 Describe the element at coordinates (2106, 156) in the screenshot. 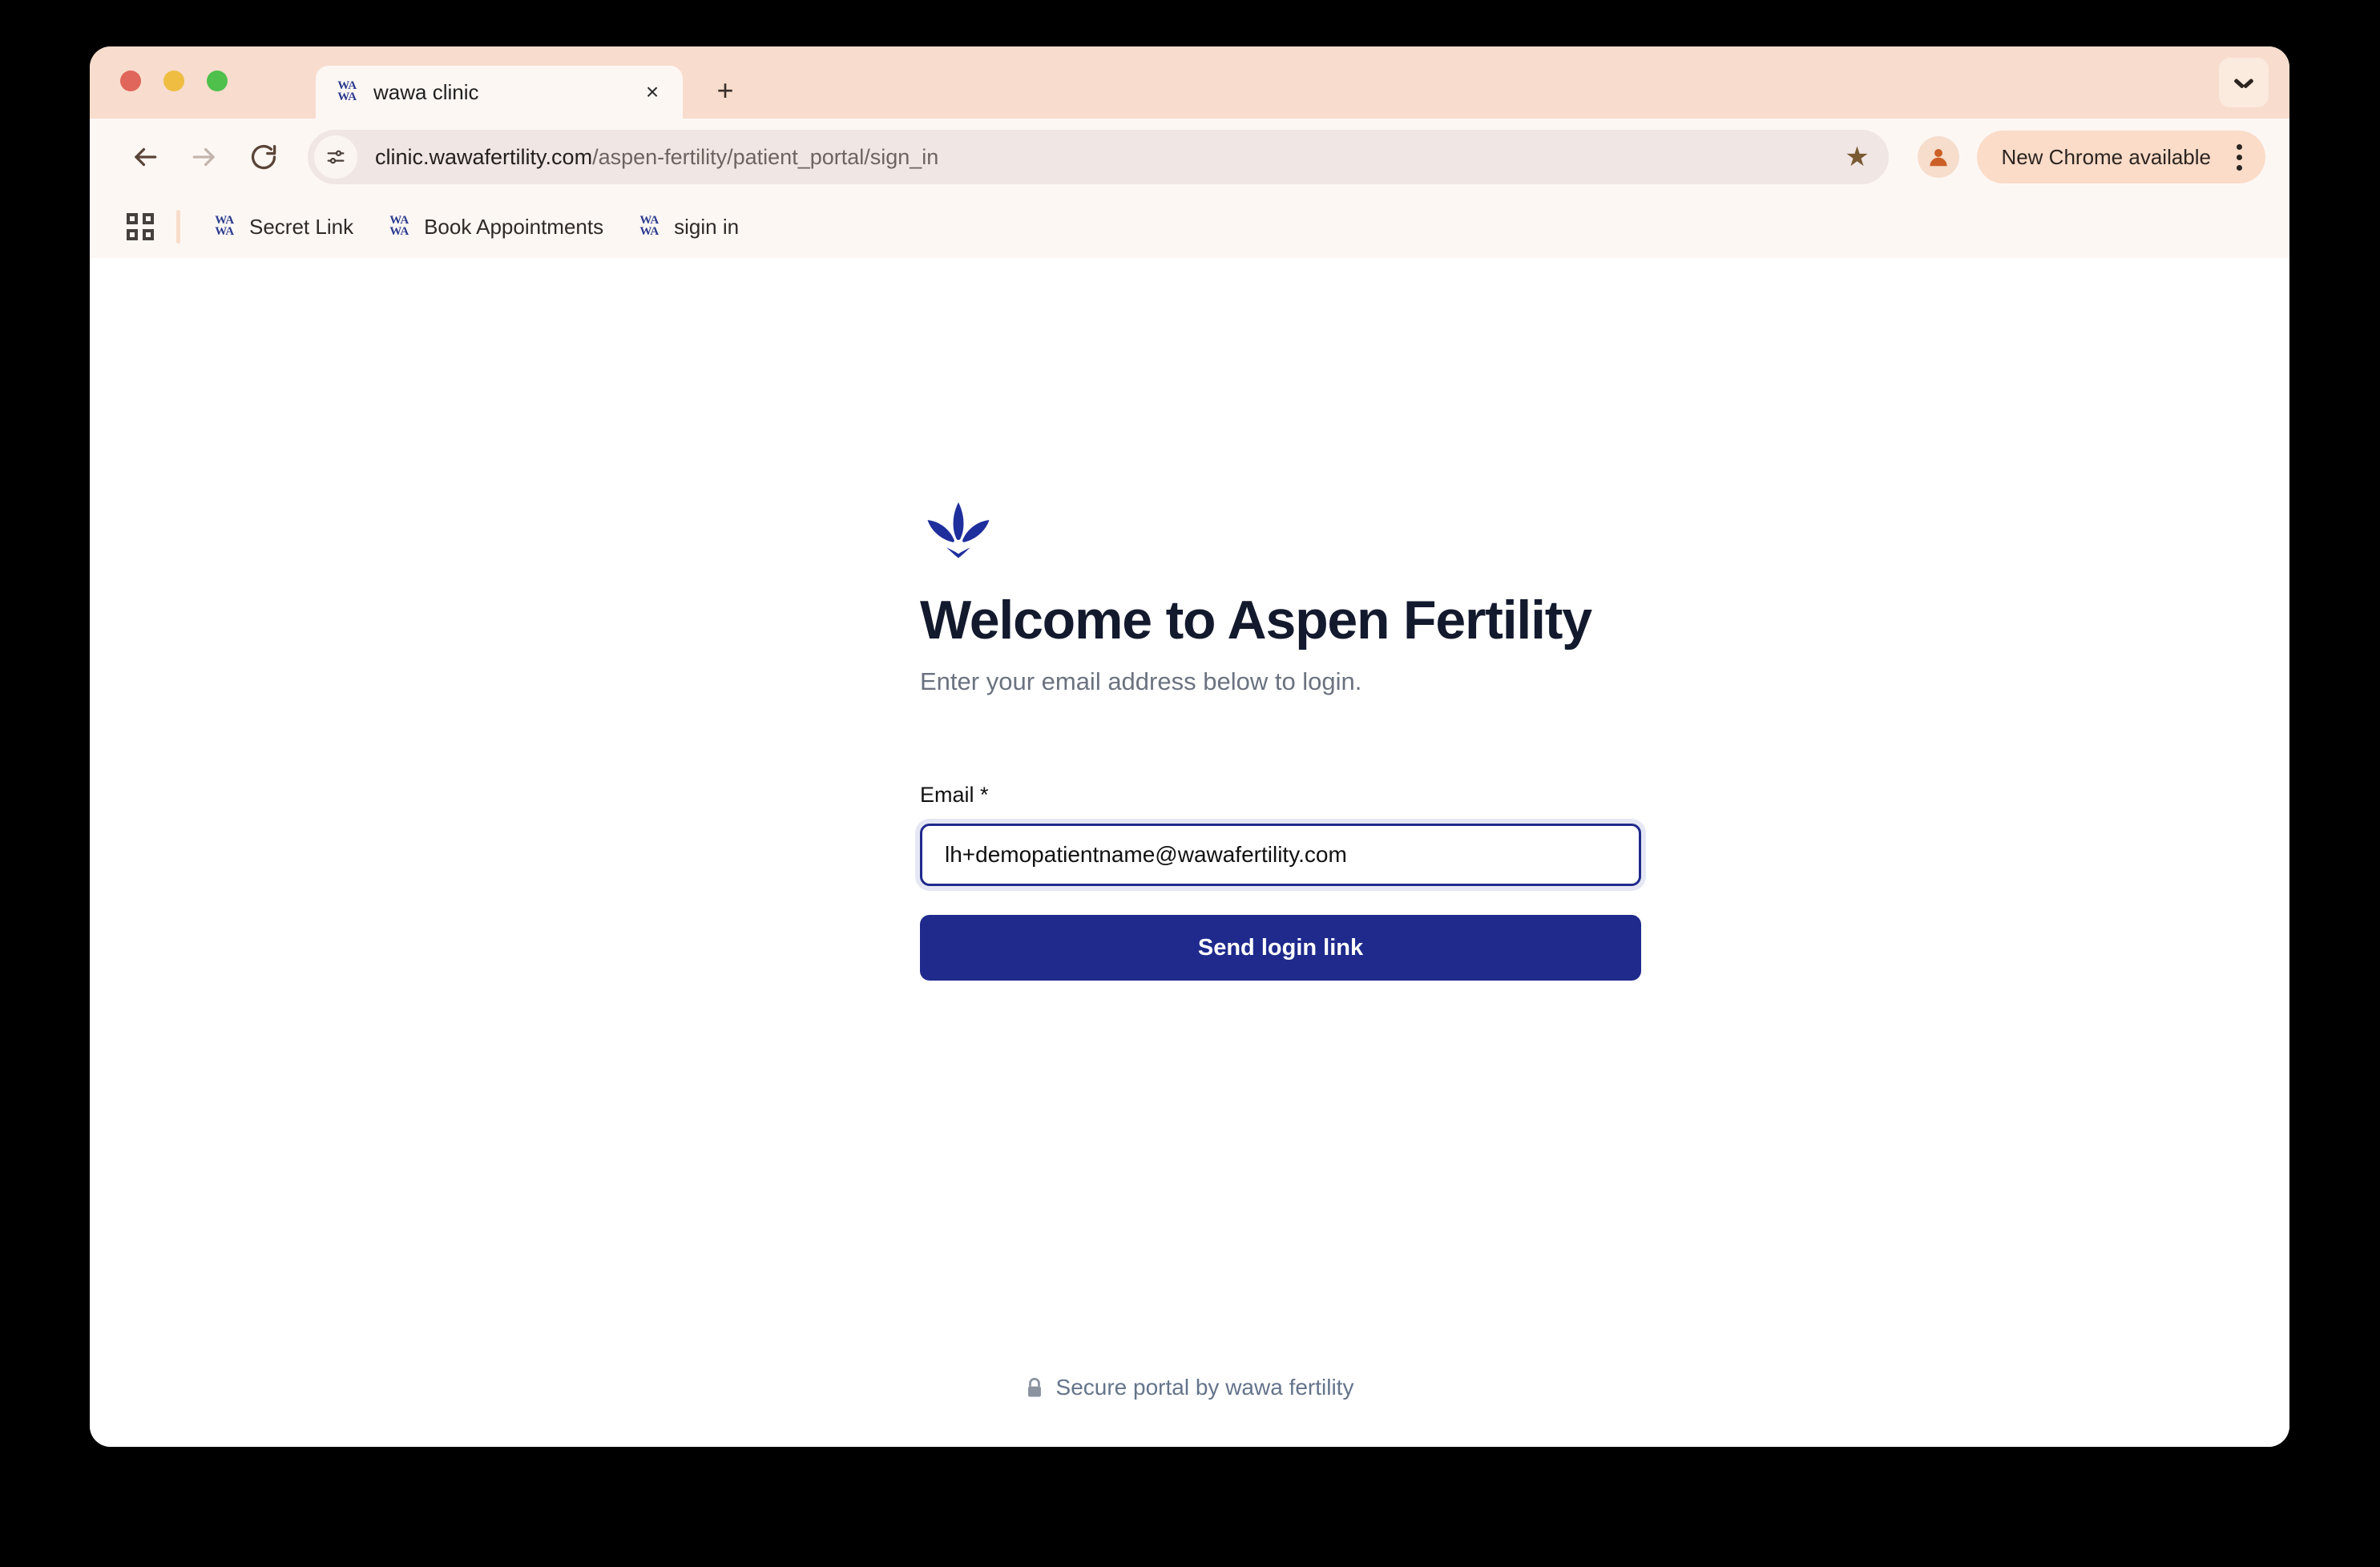

I see `chrome-update-label: New Chrome available` at that location.